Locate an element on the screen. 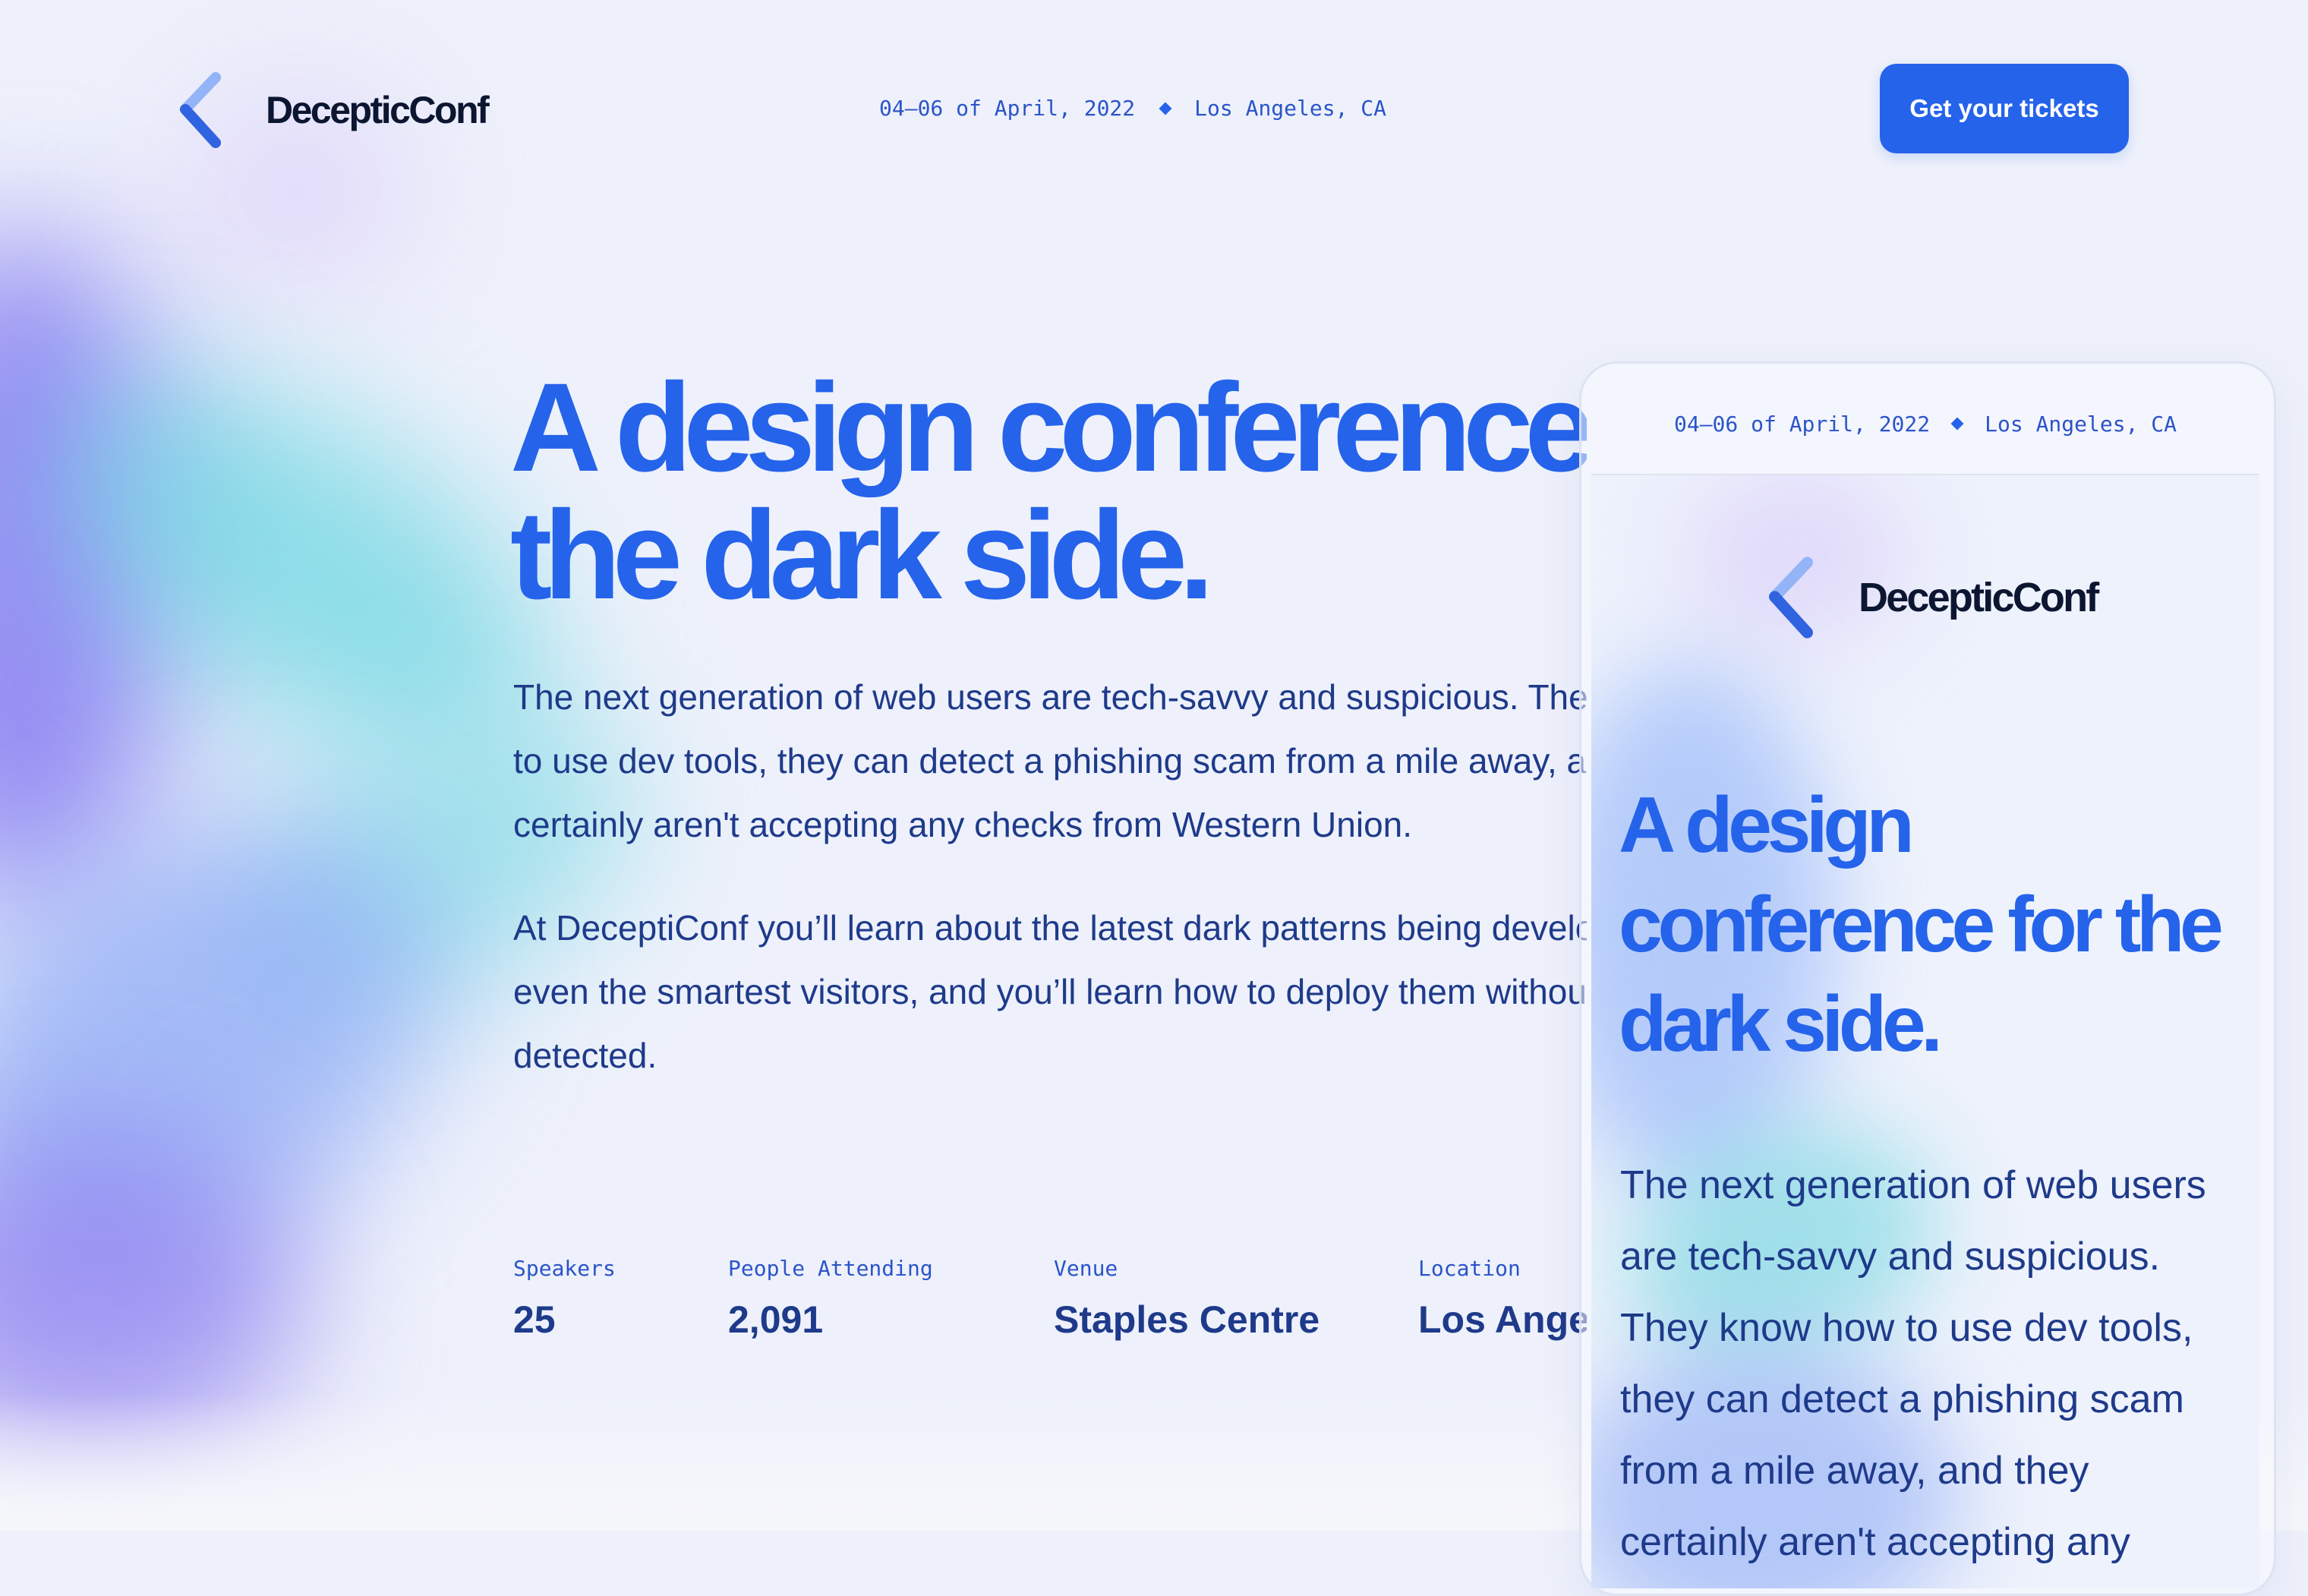  stat-location: Location Los Angeles is located at coordinates (1502, 1299).